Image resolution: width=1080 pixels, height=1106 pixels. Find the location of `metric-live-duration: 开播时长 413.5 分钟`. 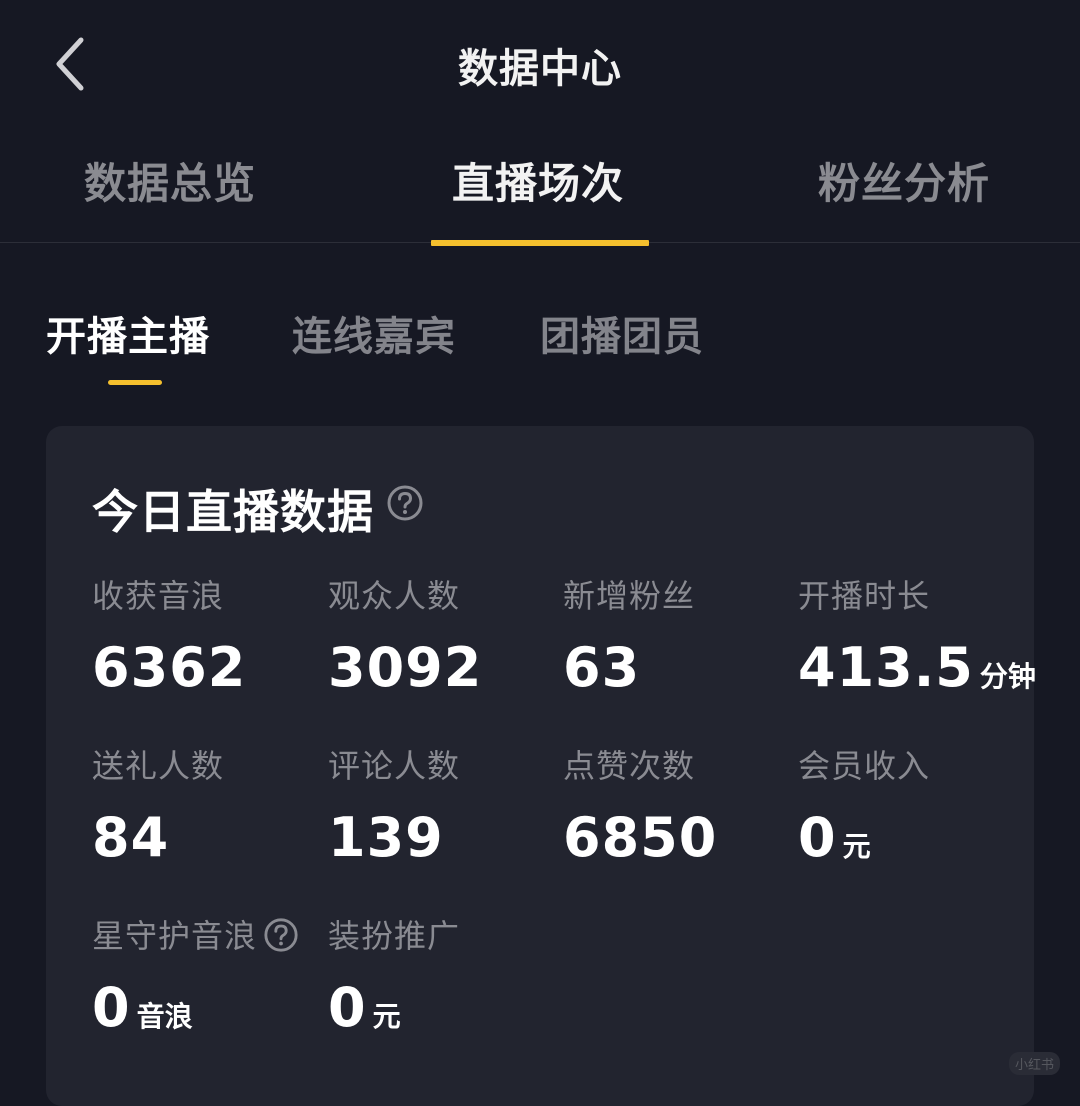

metric-live-duration: 开播时长 413.5 分钟 is located at coordinates (917, 642).